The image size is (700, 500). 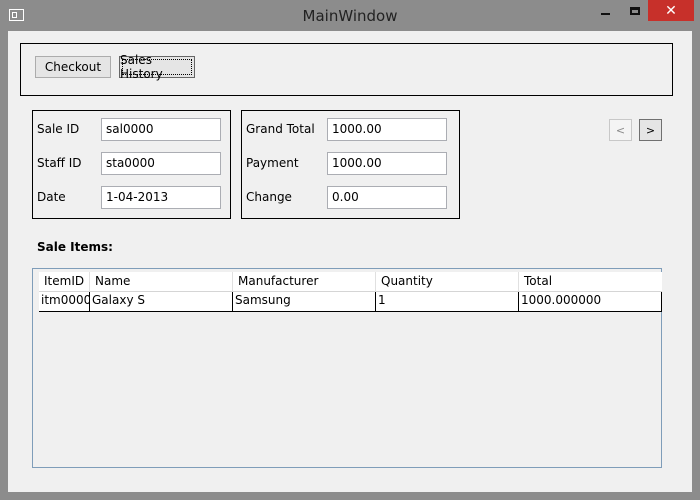 What do you see at coordinates (64, 282) in the screenshot?
I see `column-header-itemid: ItemID` at bounding box center [64, 282].